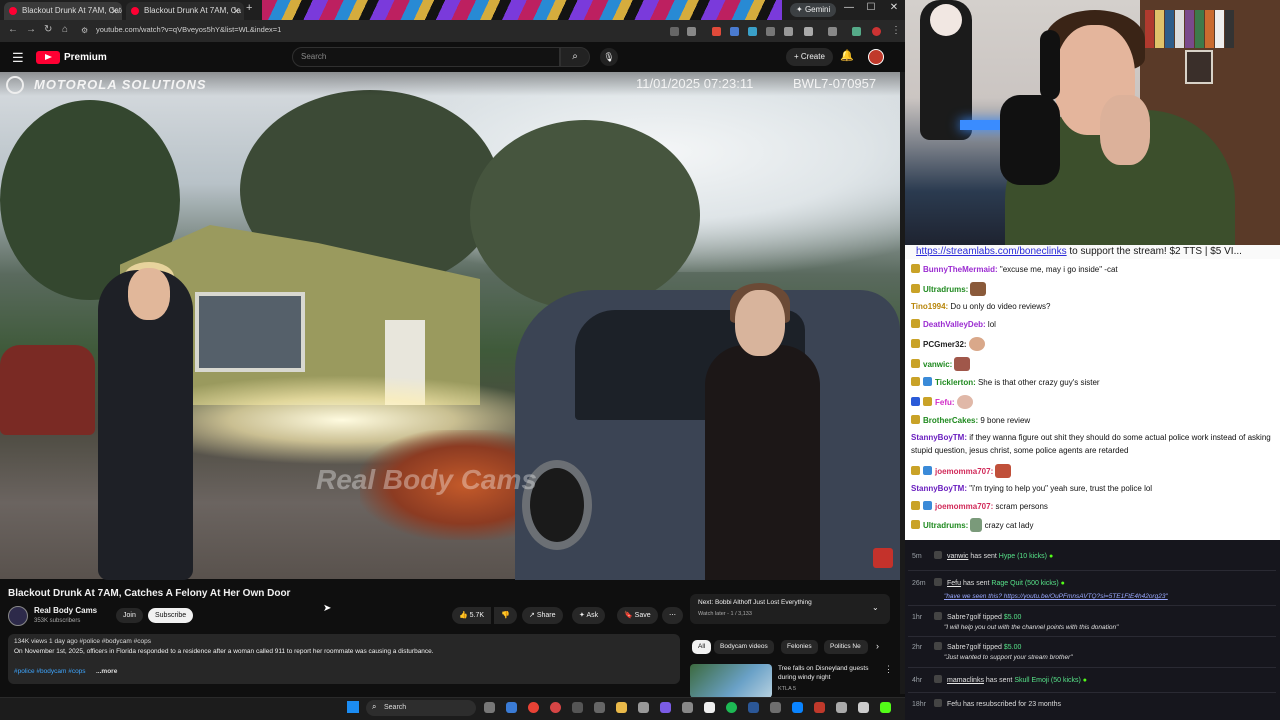 Image resolution: width=1280 pixels, height=720 pixels. What do you see at coordinates (799, 647) in the screenshot?
I see `chip-felonies: Felonies` at bounding box center [799, 647].